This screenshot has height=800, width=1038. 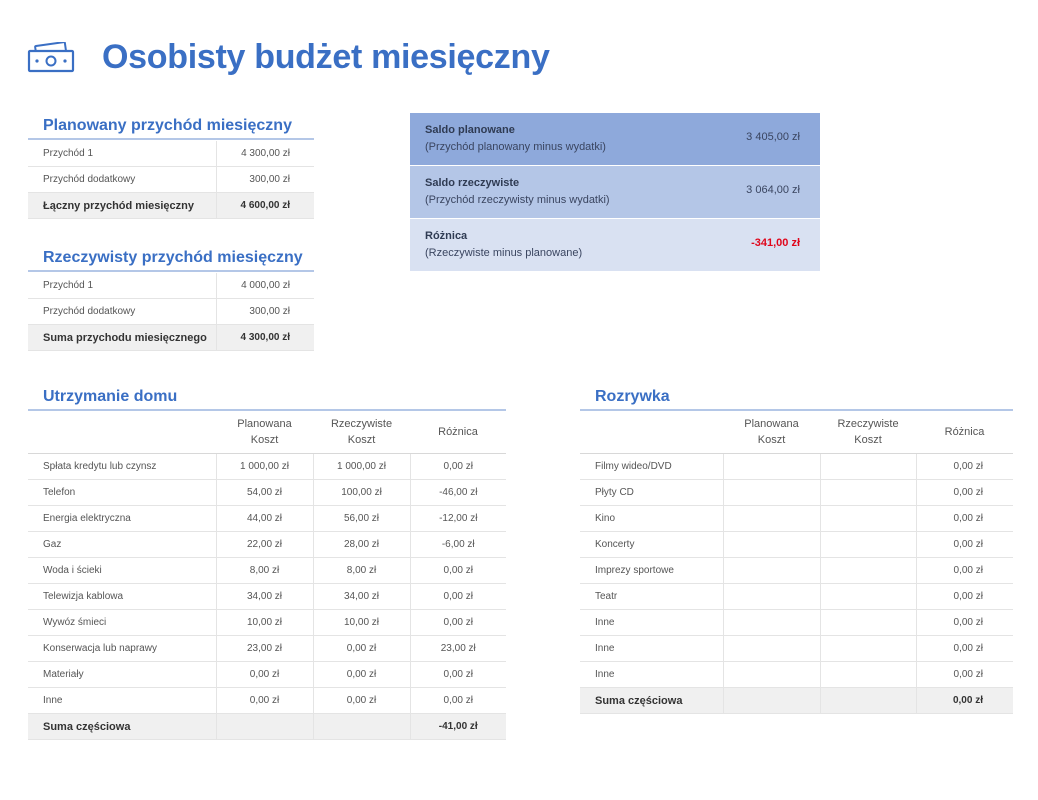 I want to click on actual-cost-cell: 56,00 zł, so click(x=361, y=518).